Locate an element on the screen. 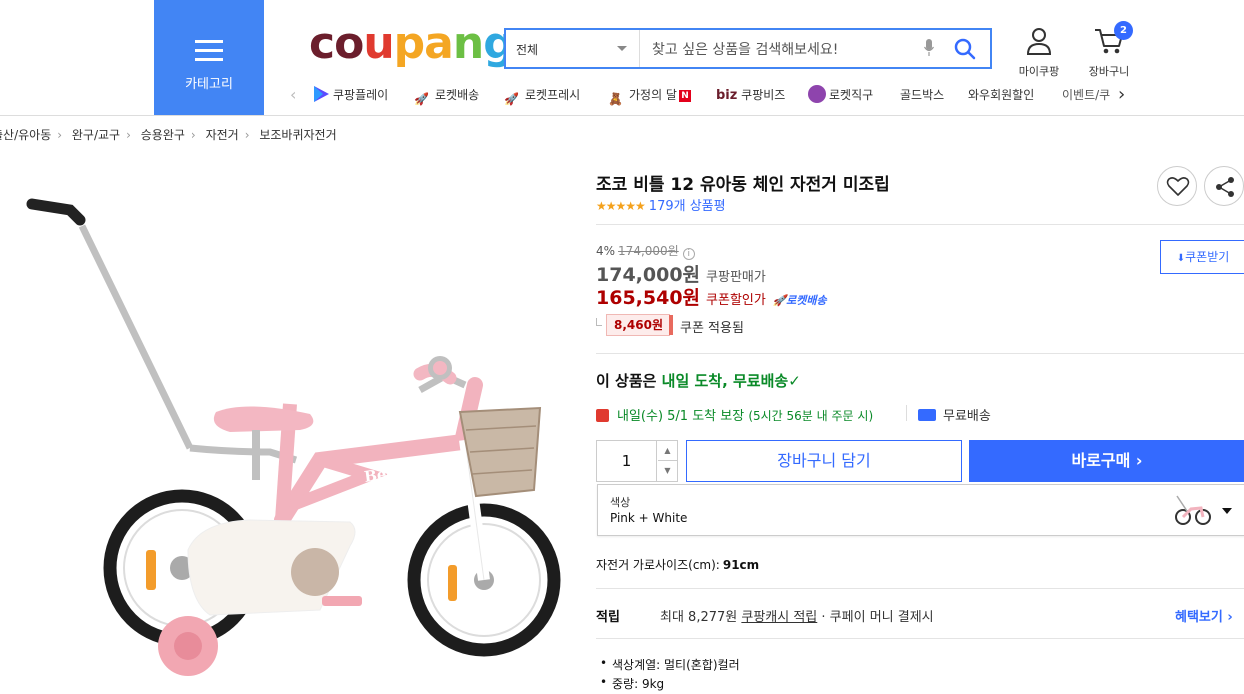 Image resolution: width=1244 pixels, height=694 pixels. coupon-bracket is located at coordinates (599, 322).